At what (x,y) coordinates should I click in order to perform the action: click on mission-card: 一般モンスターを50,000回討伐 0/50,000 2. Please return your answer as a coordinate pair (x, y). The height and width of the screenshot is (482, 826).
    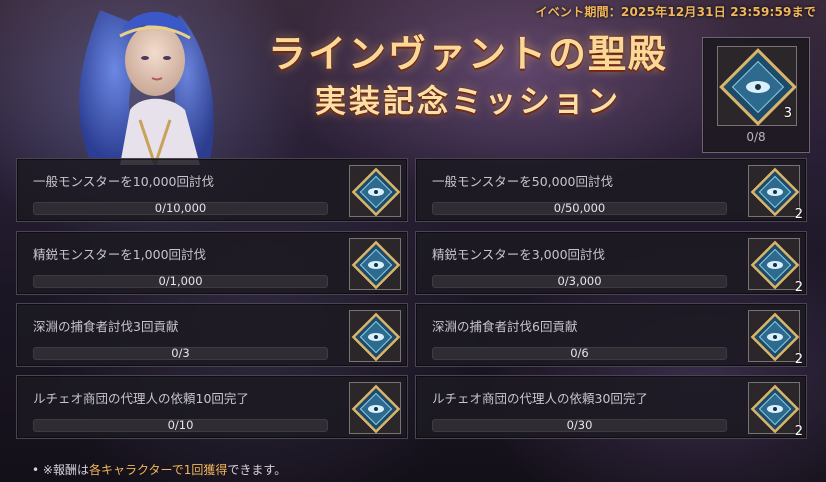
    Looking at the image, I should click on (611, 190).